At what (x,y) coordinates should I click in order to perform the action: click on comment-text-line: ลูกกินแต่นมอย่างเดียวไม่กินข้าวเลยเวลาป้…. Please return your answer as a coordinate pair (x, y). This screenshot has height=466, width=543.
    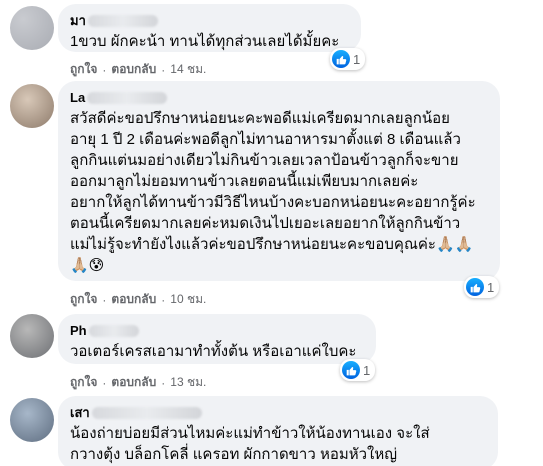
    Looking at the image, I should click on (264, 160).